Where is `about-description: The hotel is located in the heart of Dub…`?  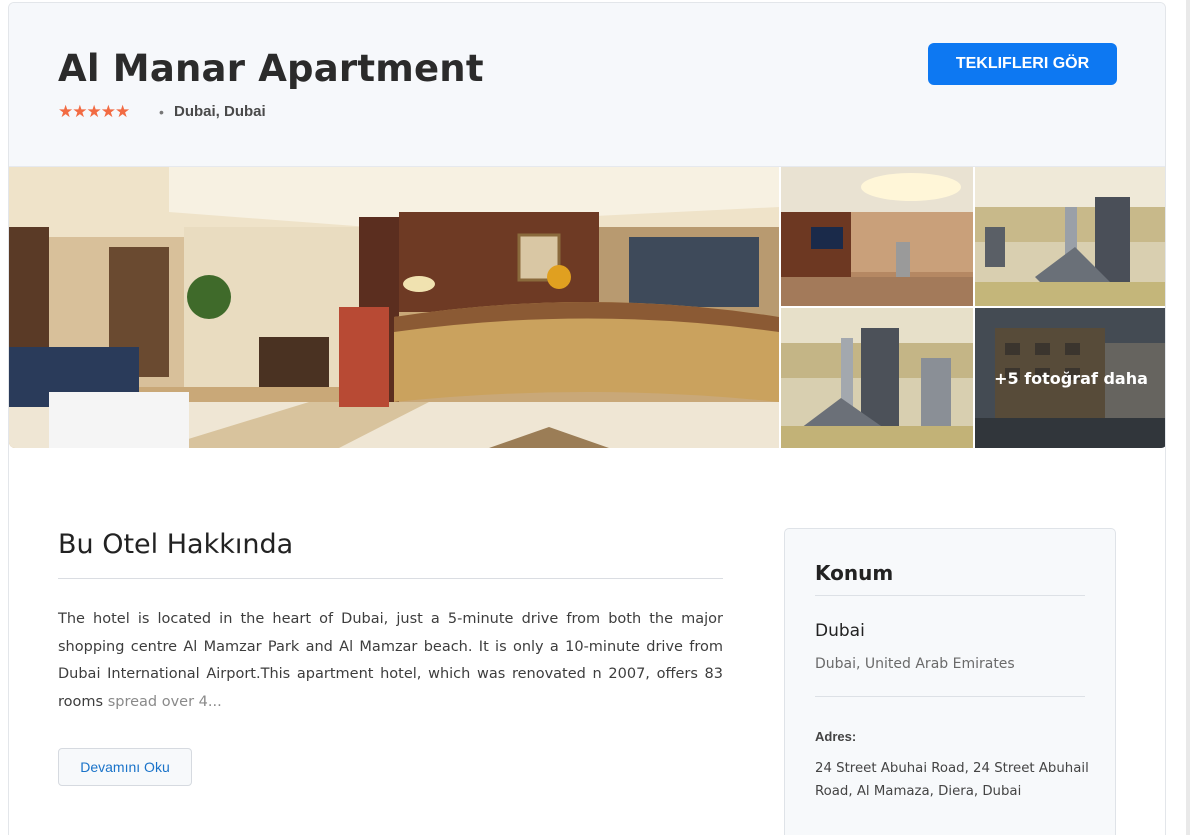
about-description: The hotel is located in the heart of Dub… is located at coordinates (390, 661).